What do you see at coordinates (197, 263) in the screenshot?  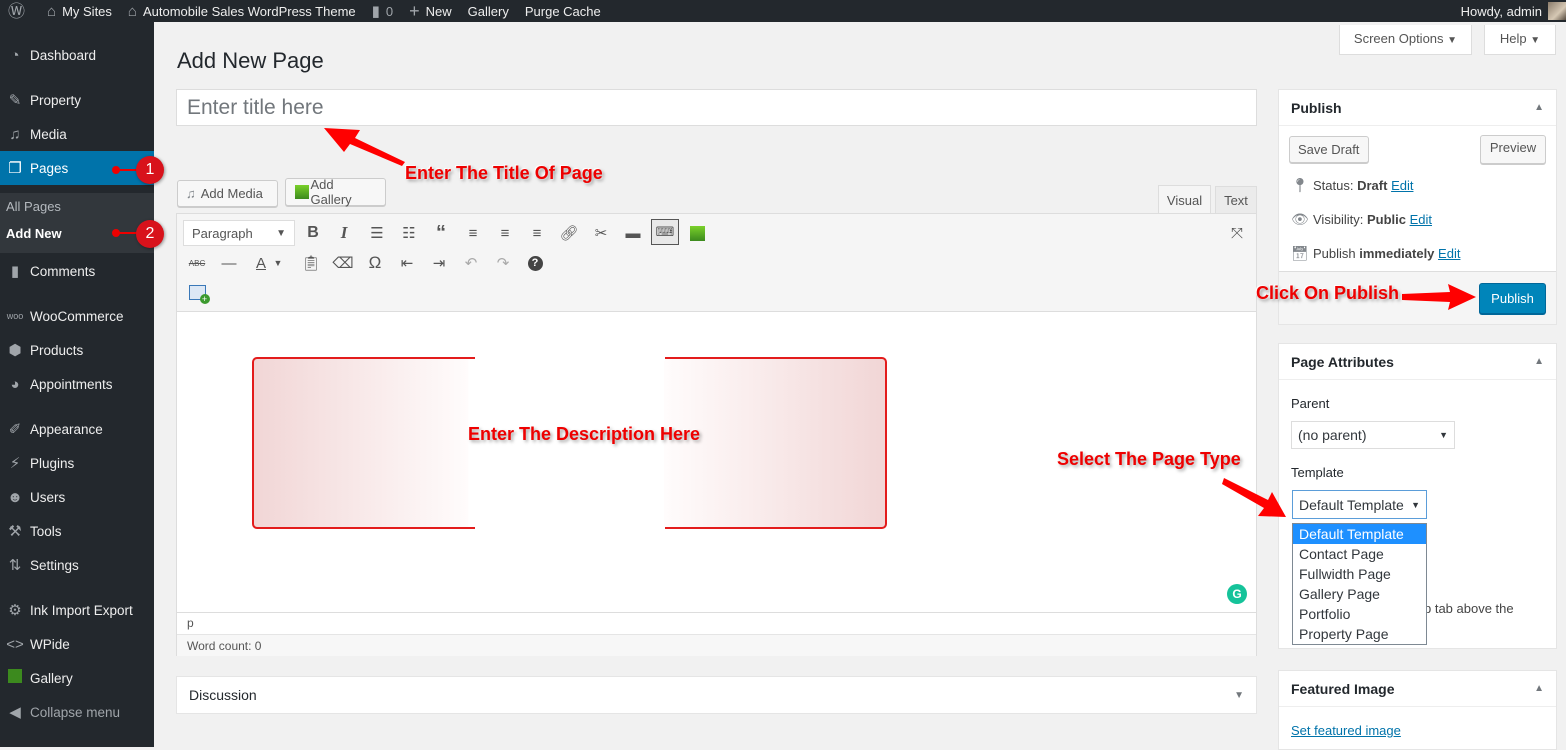 I see `strikethrough-icon: ABC` at bounding box center [197, 263].